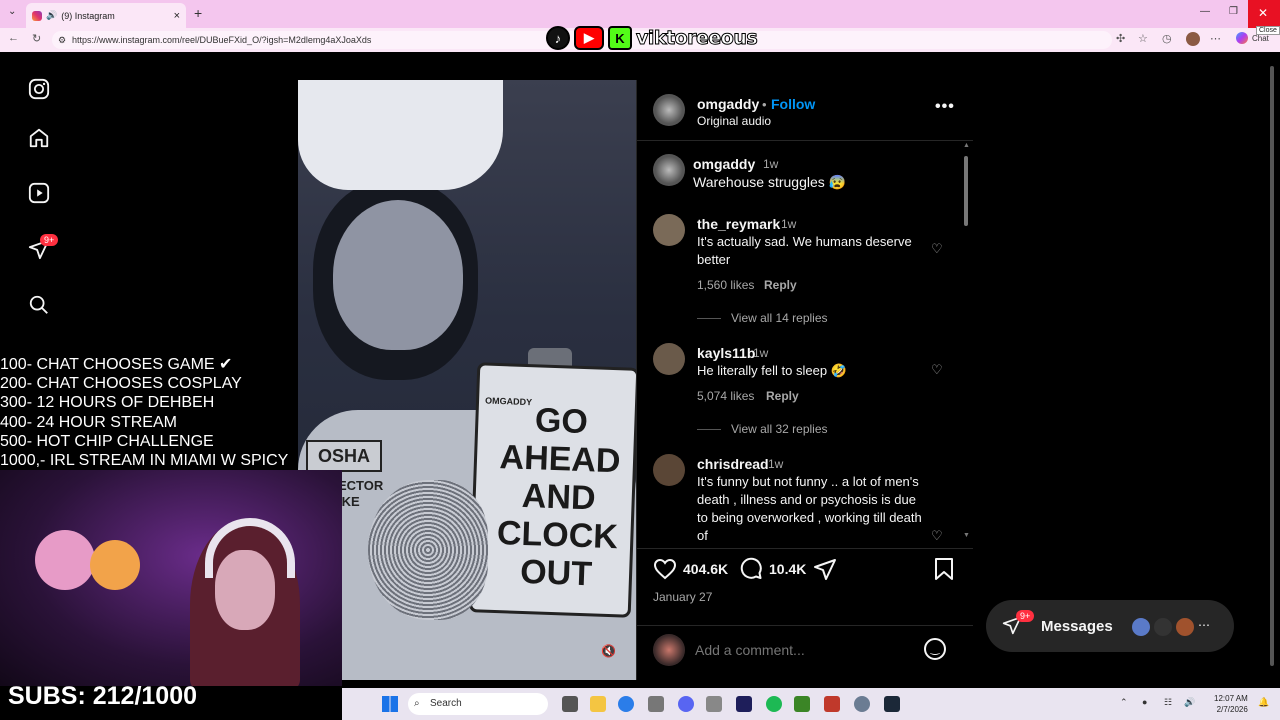 The width and height of the screenshot is (1280, 720). What do you see at coordinates (793, 104) in the screenshot?
I see `follow-button: Follow` at bounding box center [793, 104].